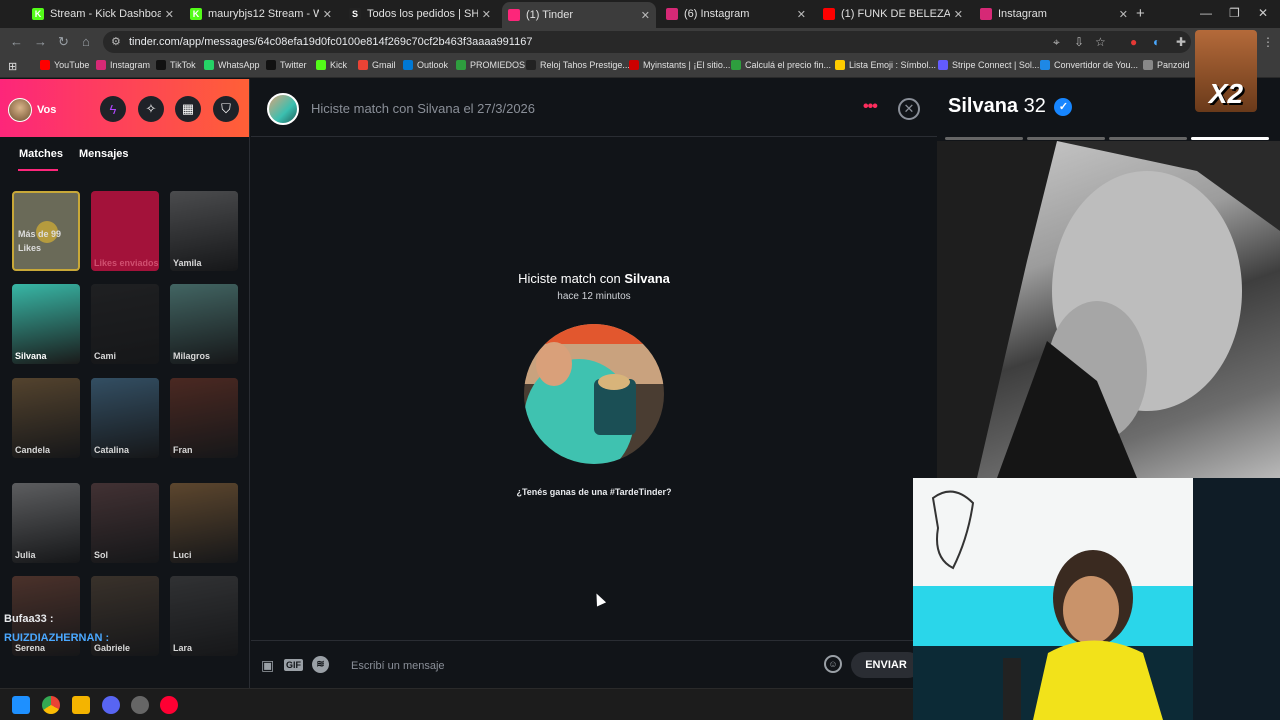 The width and height of the screenshot is (1280, 720). Describe the element at coordinates (116, 41) in the screenshot. I see `site-info-icon: ⚙` at that location.